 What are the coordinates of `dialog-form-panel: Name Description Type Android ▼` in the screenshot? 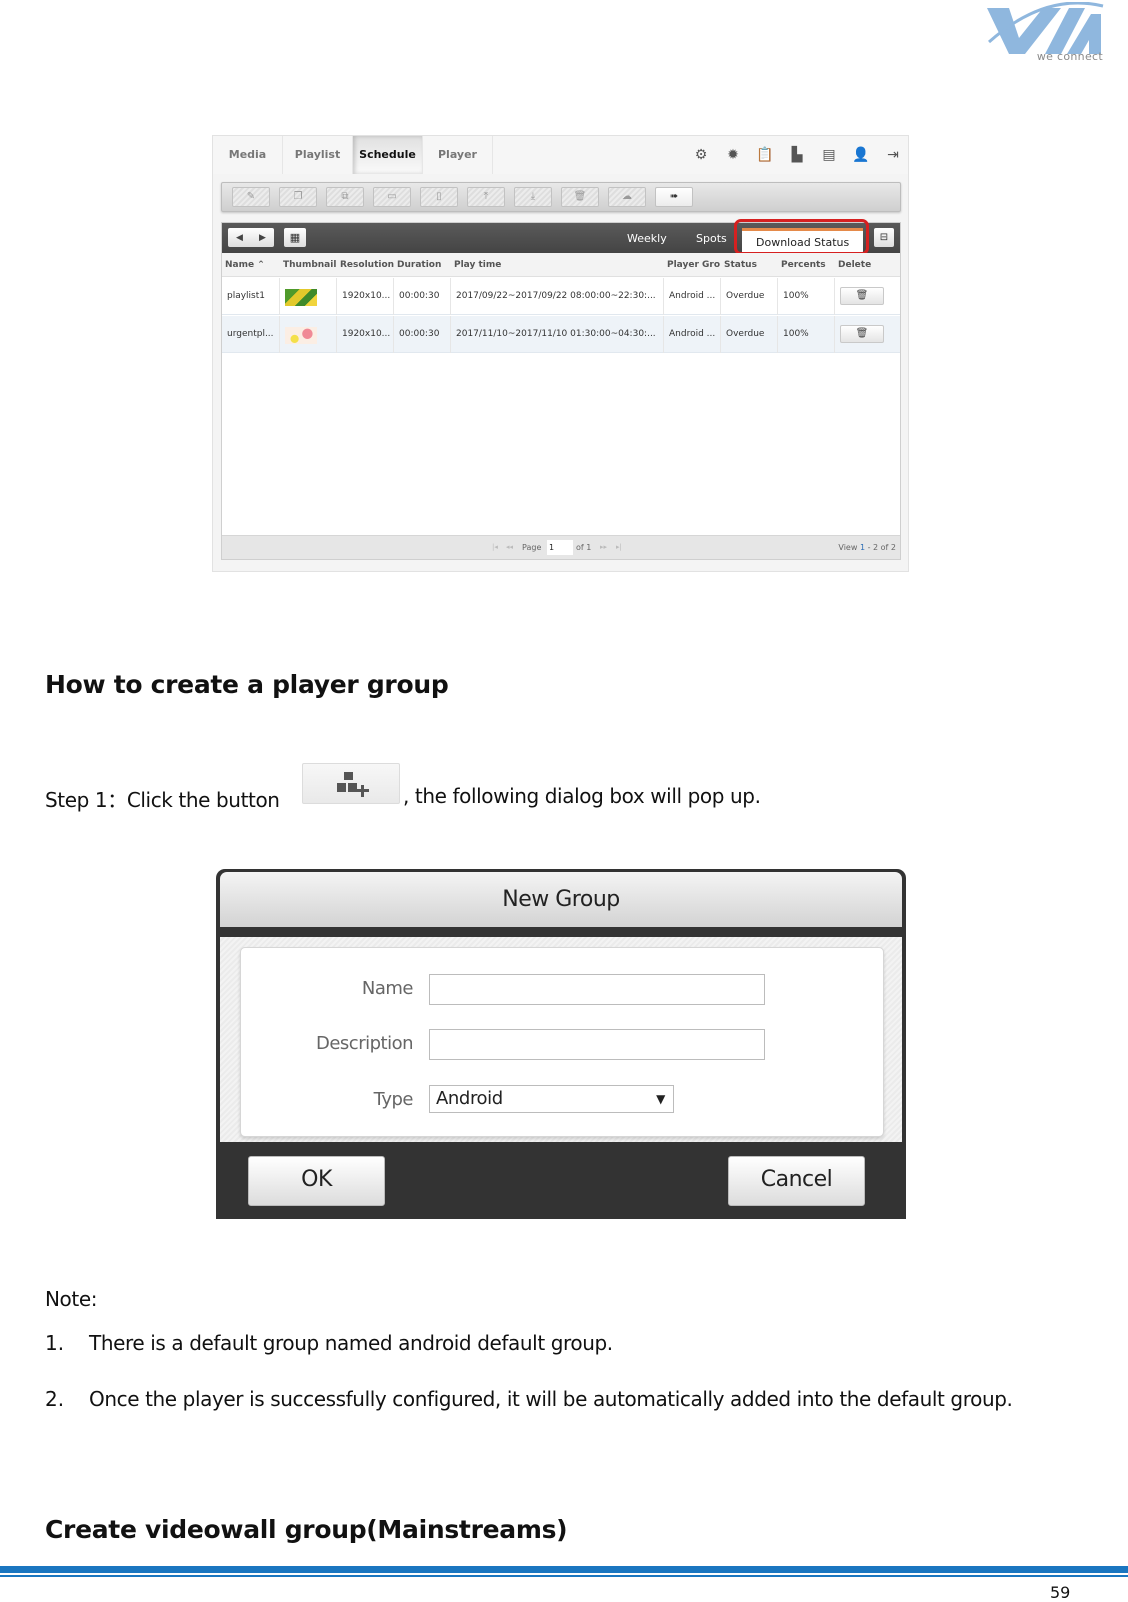 It's located at (562, 1042).